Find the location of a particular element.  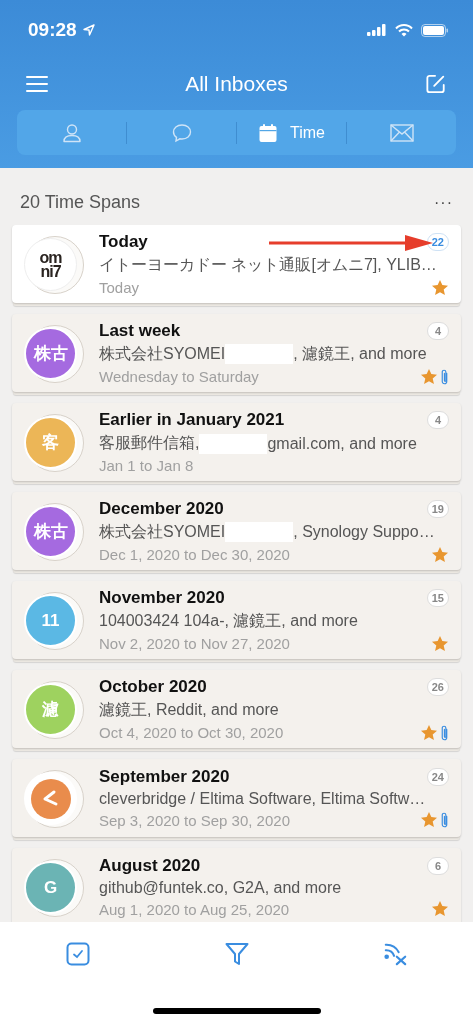

time-span-card: September 2020 24 cleverbridge / Eltima Software, Eltima Softw… Sep 3, 2020 to Sep 30, 2020 is located at coordinates (236, 798).